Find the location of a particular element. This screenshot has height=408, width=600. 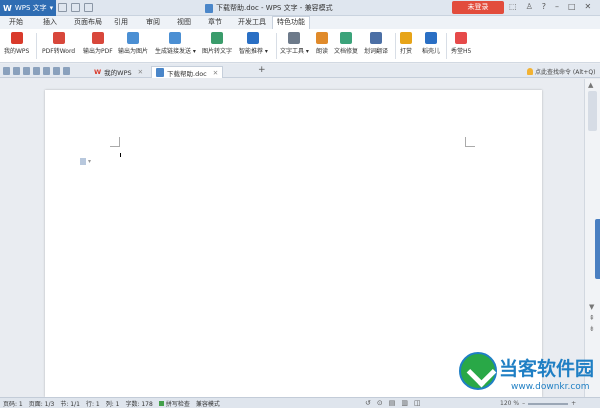

image-to-text-icon is located at coordinates (217, 38).